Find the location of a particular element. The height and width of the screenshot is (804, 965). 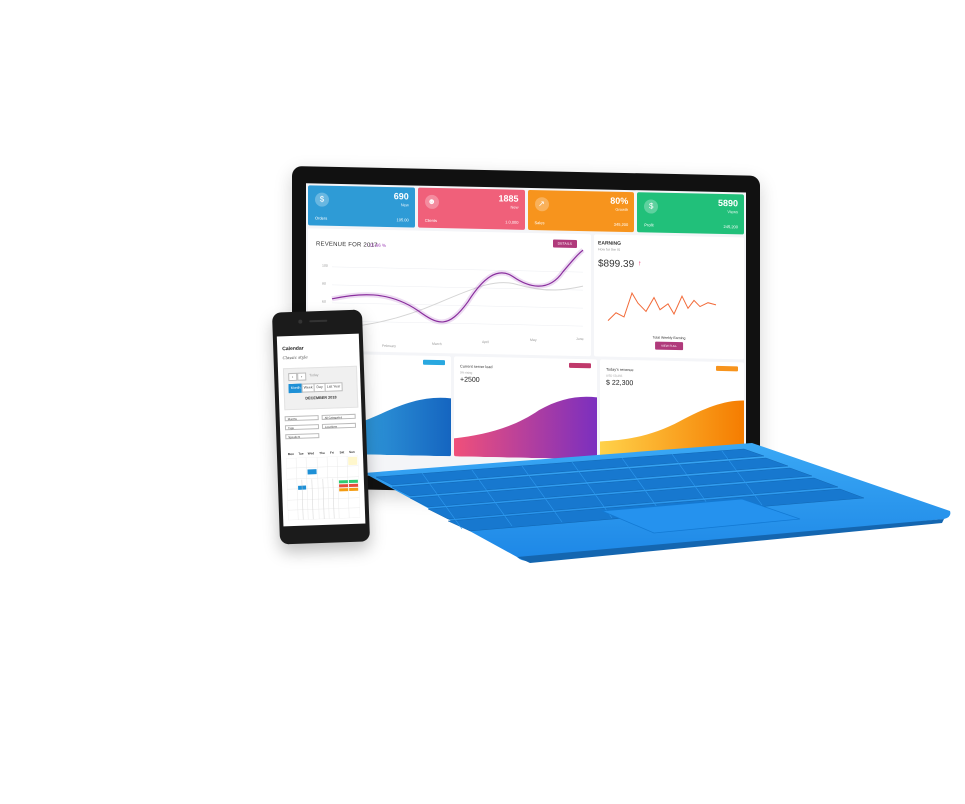

locations-select: Locations is located at coordinates (339, 425).